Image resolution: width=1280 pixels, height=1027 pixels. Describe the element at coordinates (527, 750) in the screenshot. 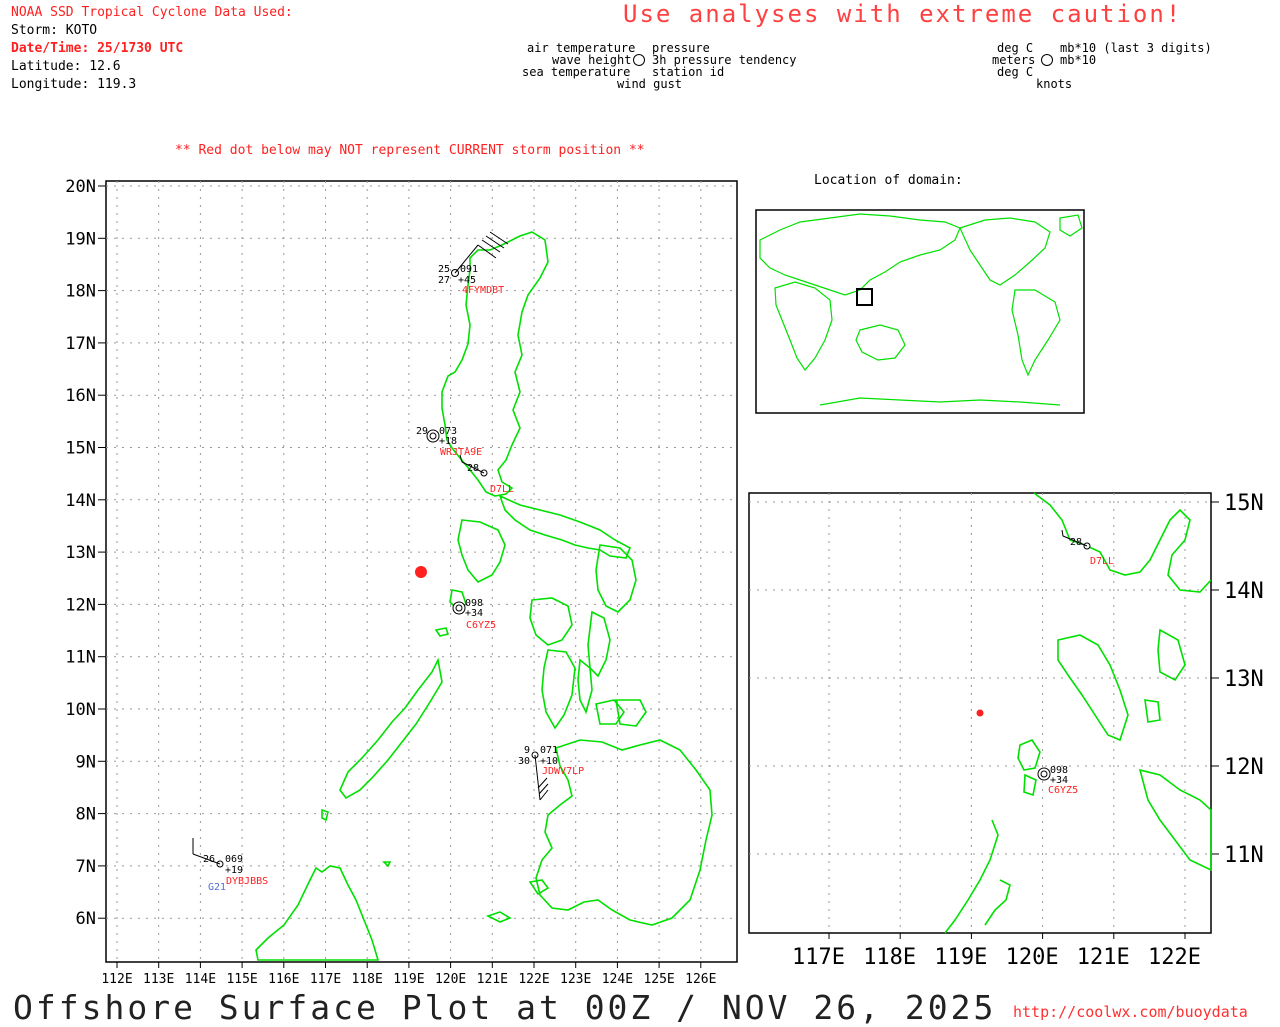

I see `station-air-temp: 9` at that location.